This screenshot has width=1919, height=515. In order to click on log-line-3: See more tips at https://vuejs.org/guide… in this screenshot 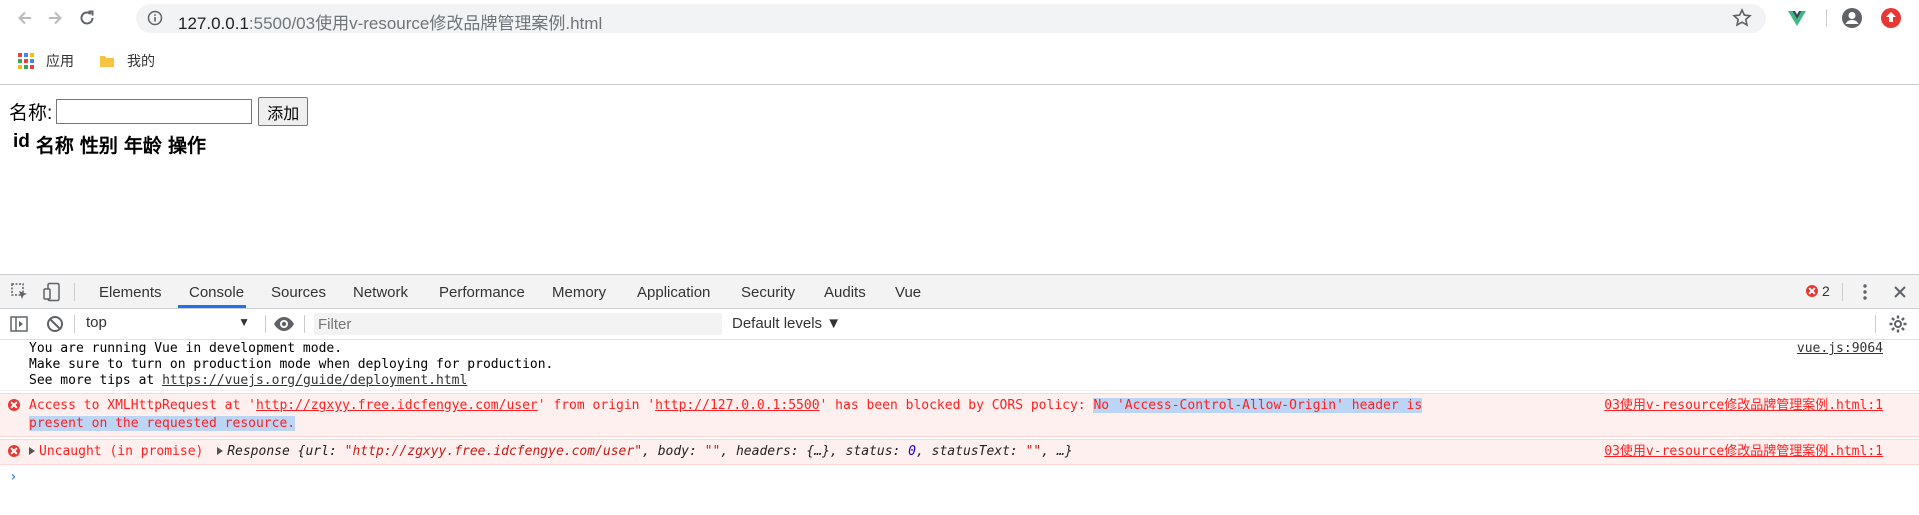, I will do `click(248, 381)`.